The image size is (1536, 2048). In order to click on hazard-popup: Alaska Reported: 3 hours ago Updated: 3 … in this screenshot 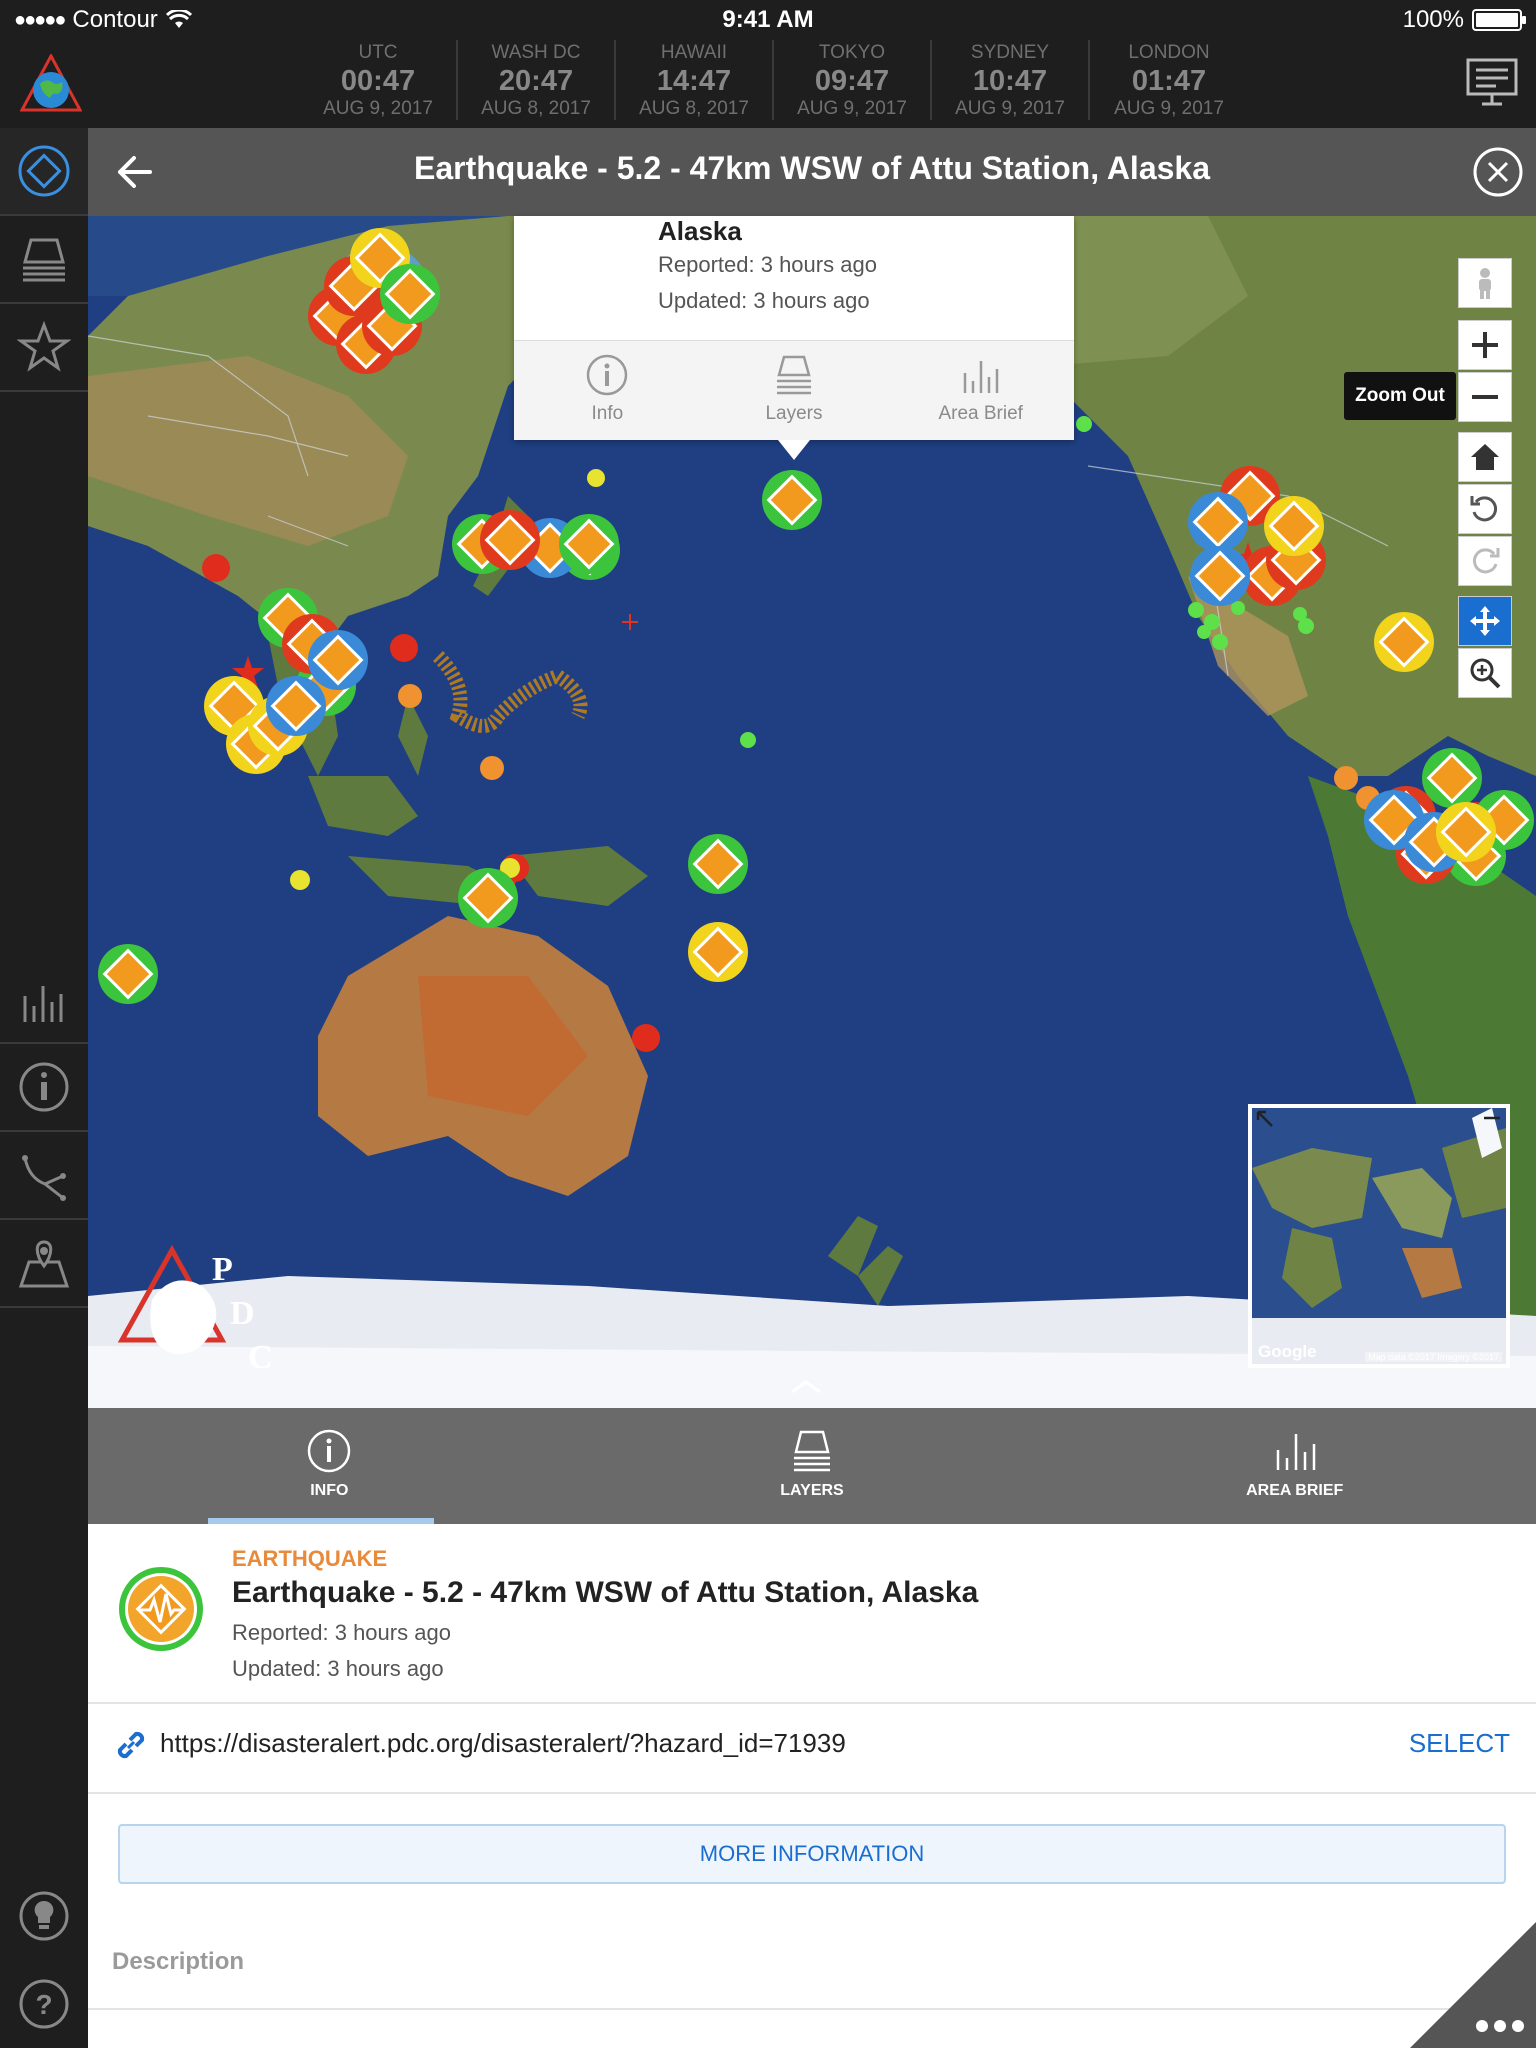, I will do `click(794, 338)`.